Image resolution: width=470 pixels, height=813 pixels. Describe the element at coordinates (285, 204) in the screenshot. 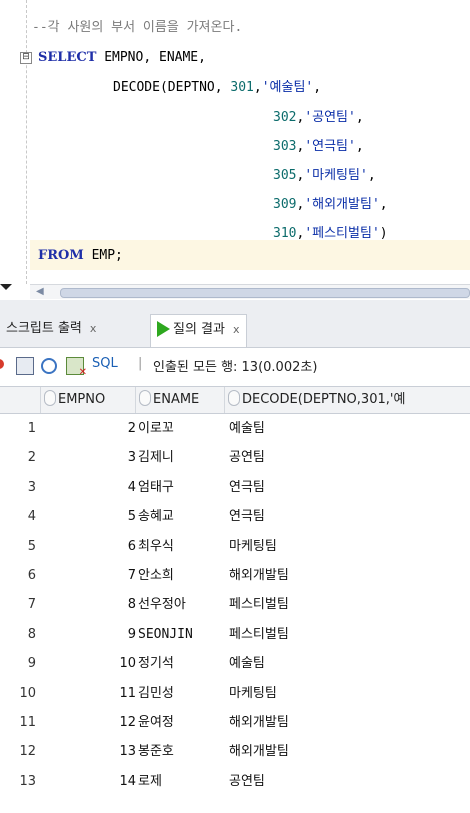

I see `case-num: 309` at that location.